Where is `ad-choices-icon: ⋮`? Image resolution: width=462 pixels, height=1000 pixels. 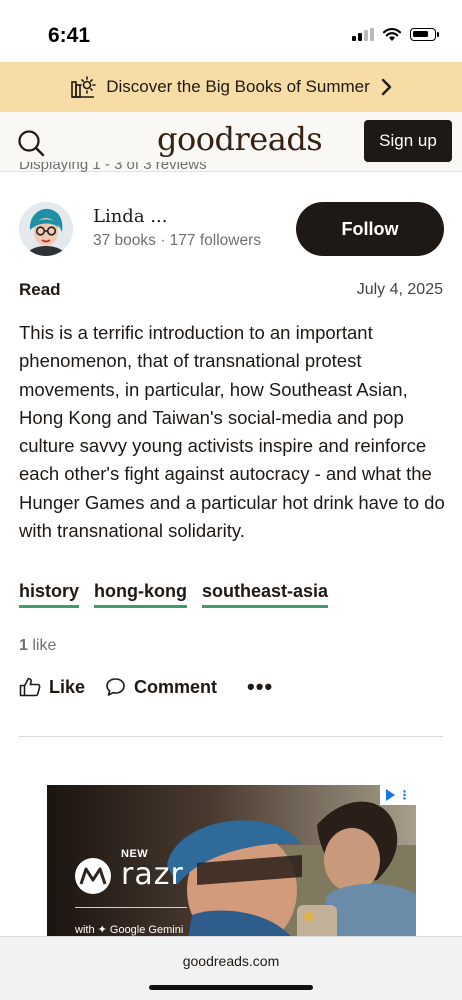
ad-choices-icon: ⋮ is located at coordinates (398, 795).